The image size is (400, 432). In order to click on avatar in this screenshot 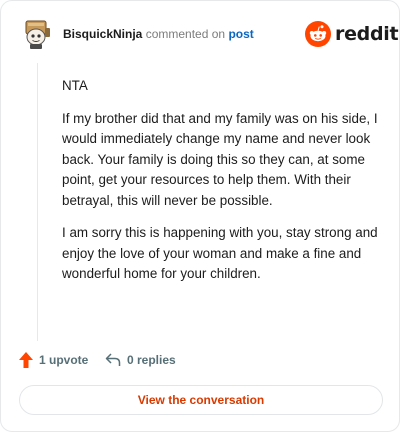, I will do `click(37, 33)`.